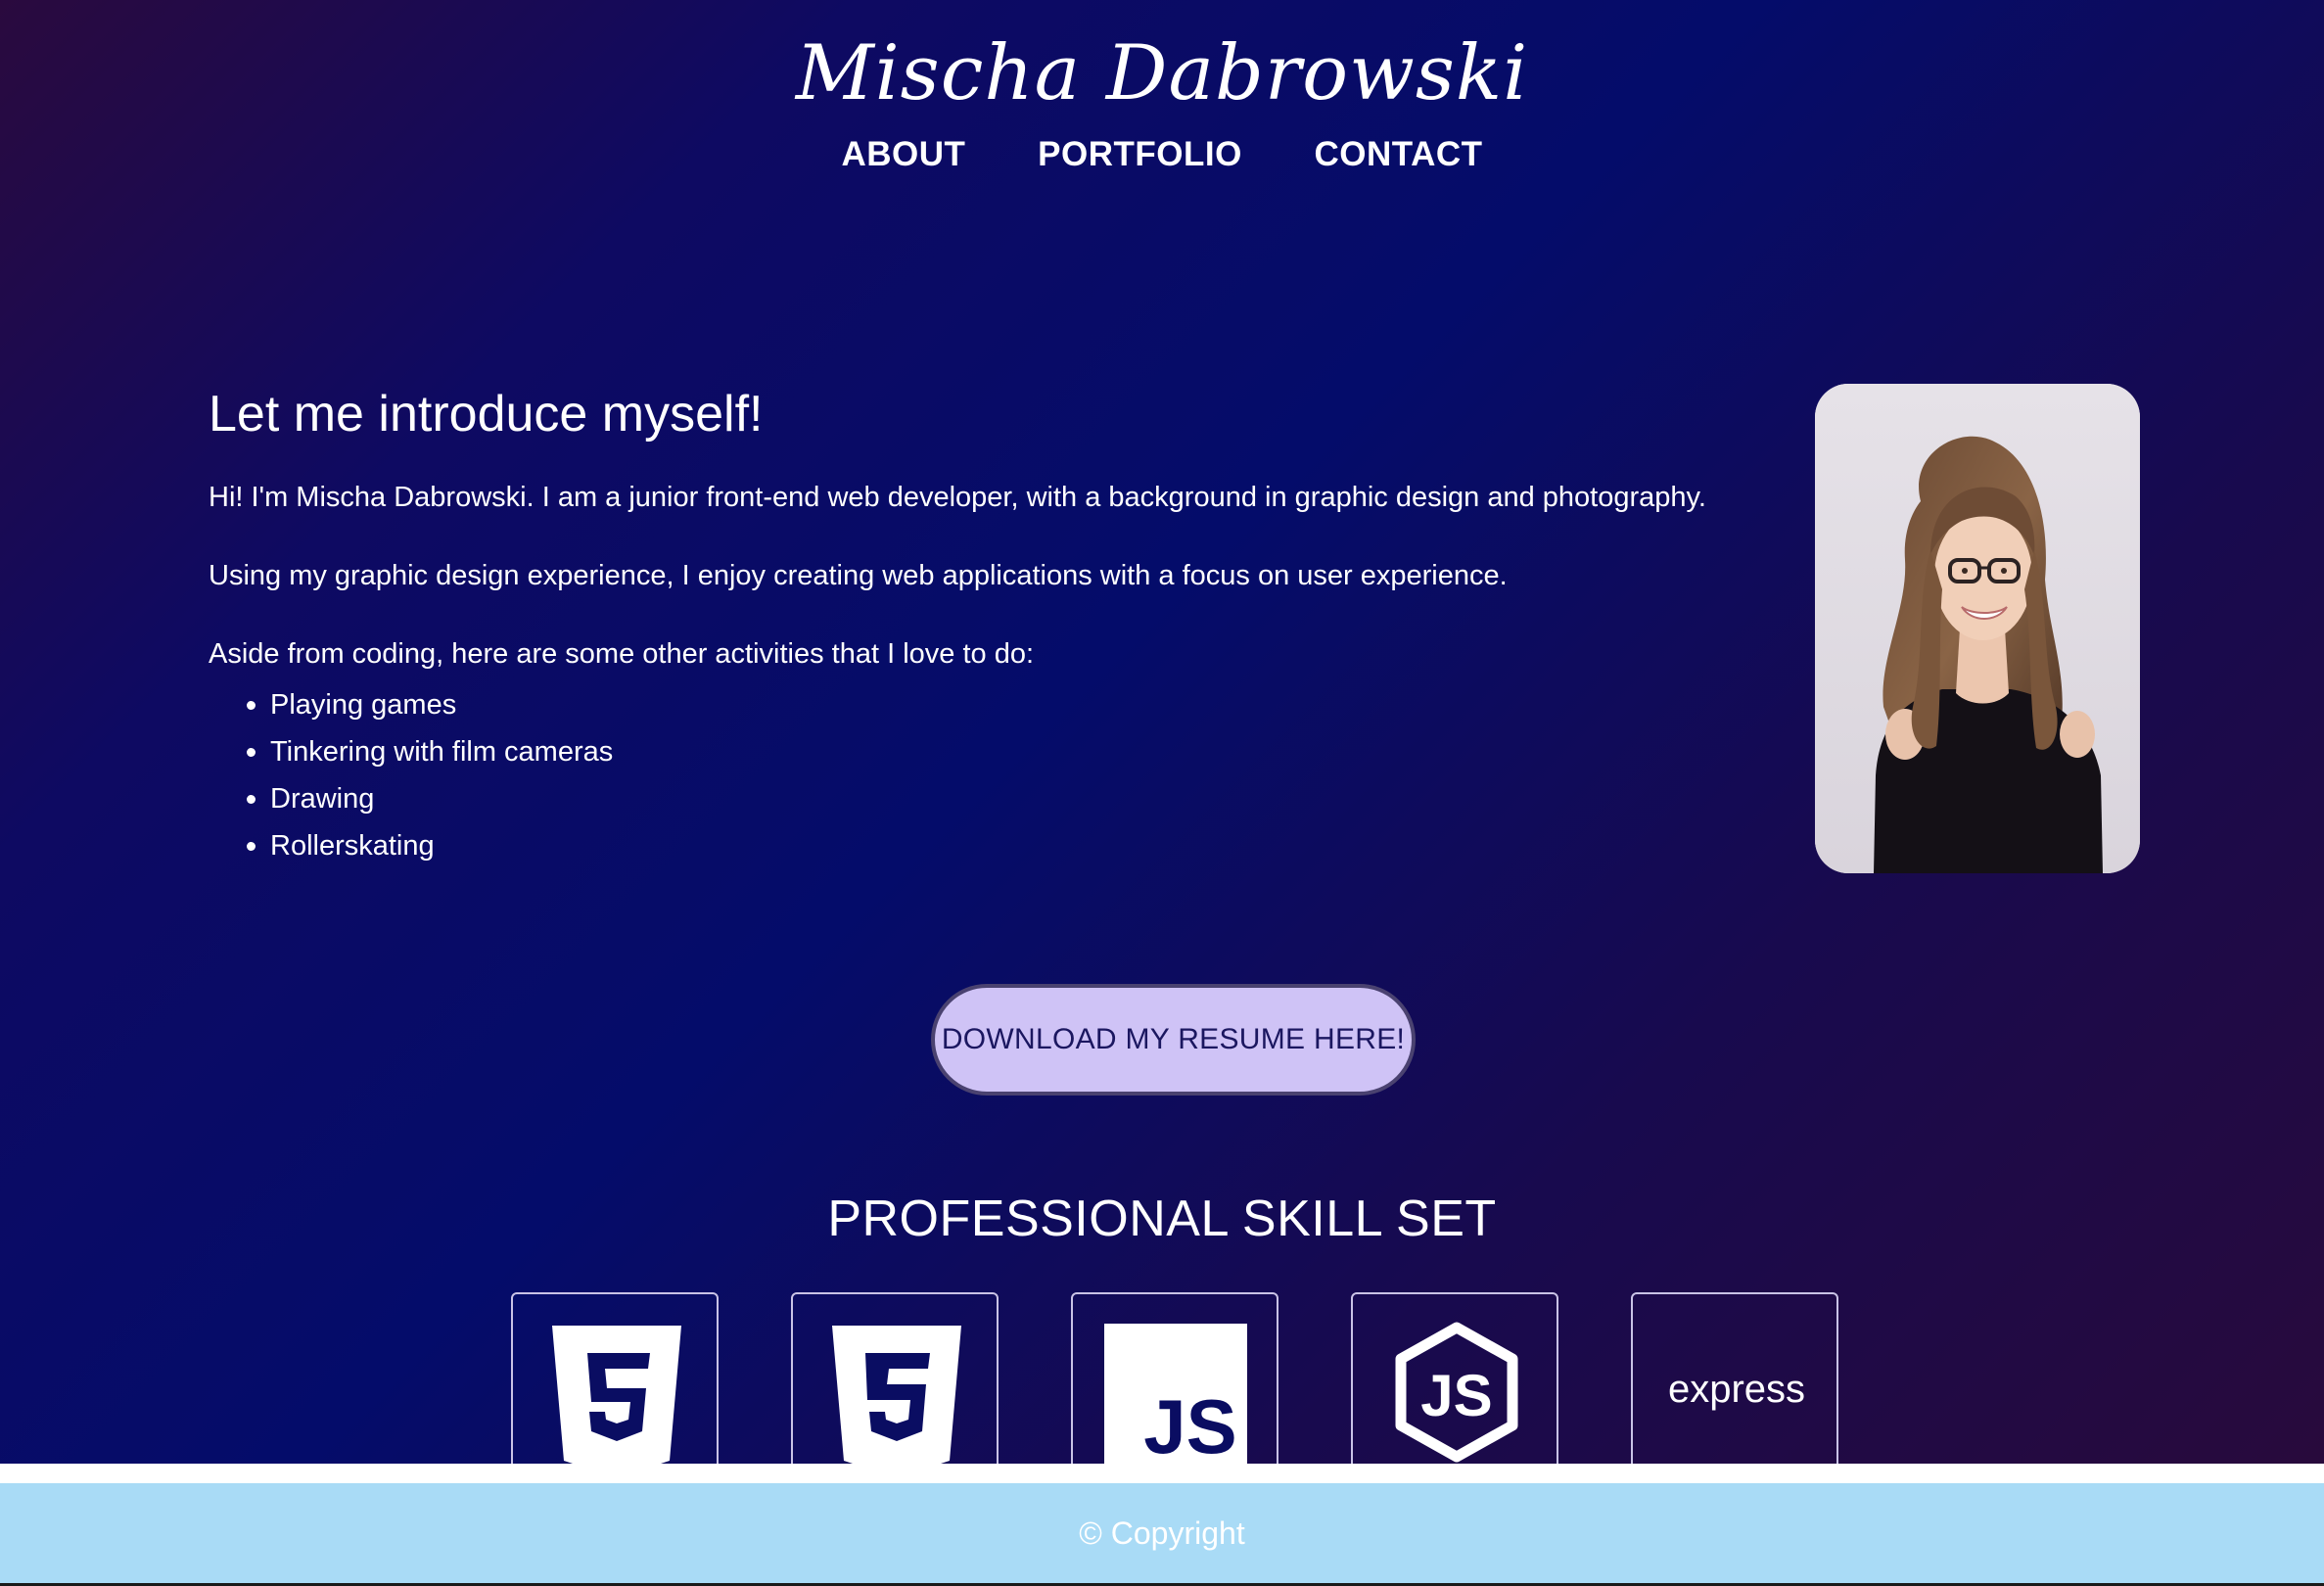 The width and height of the screenshot is (2324, 1586). What do you see at coordinates (1032, 845) in the screenshot?
I see `activity-item: Rollerskating` at bounding box center [1032, 845].